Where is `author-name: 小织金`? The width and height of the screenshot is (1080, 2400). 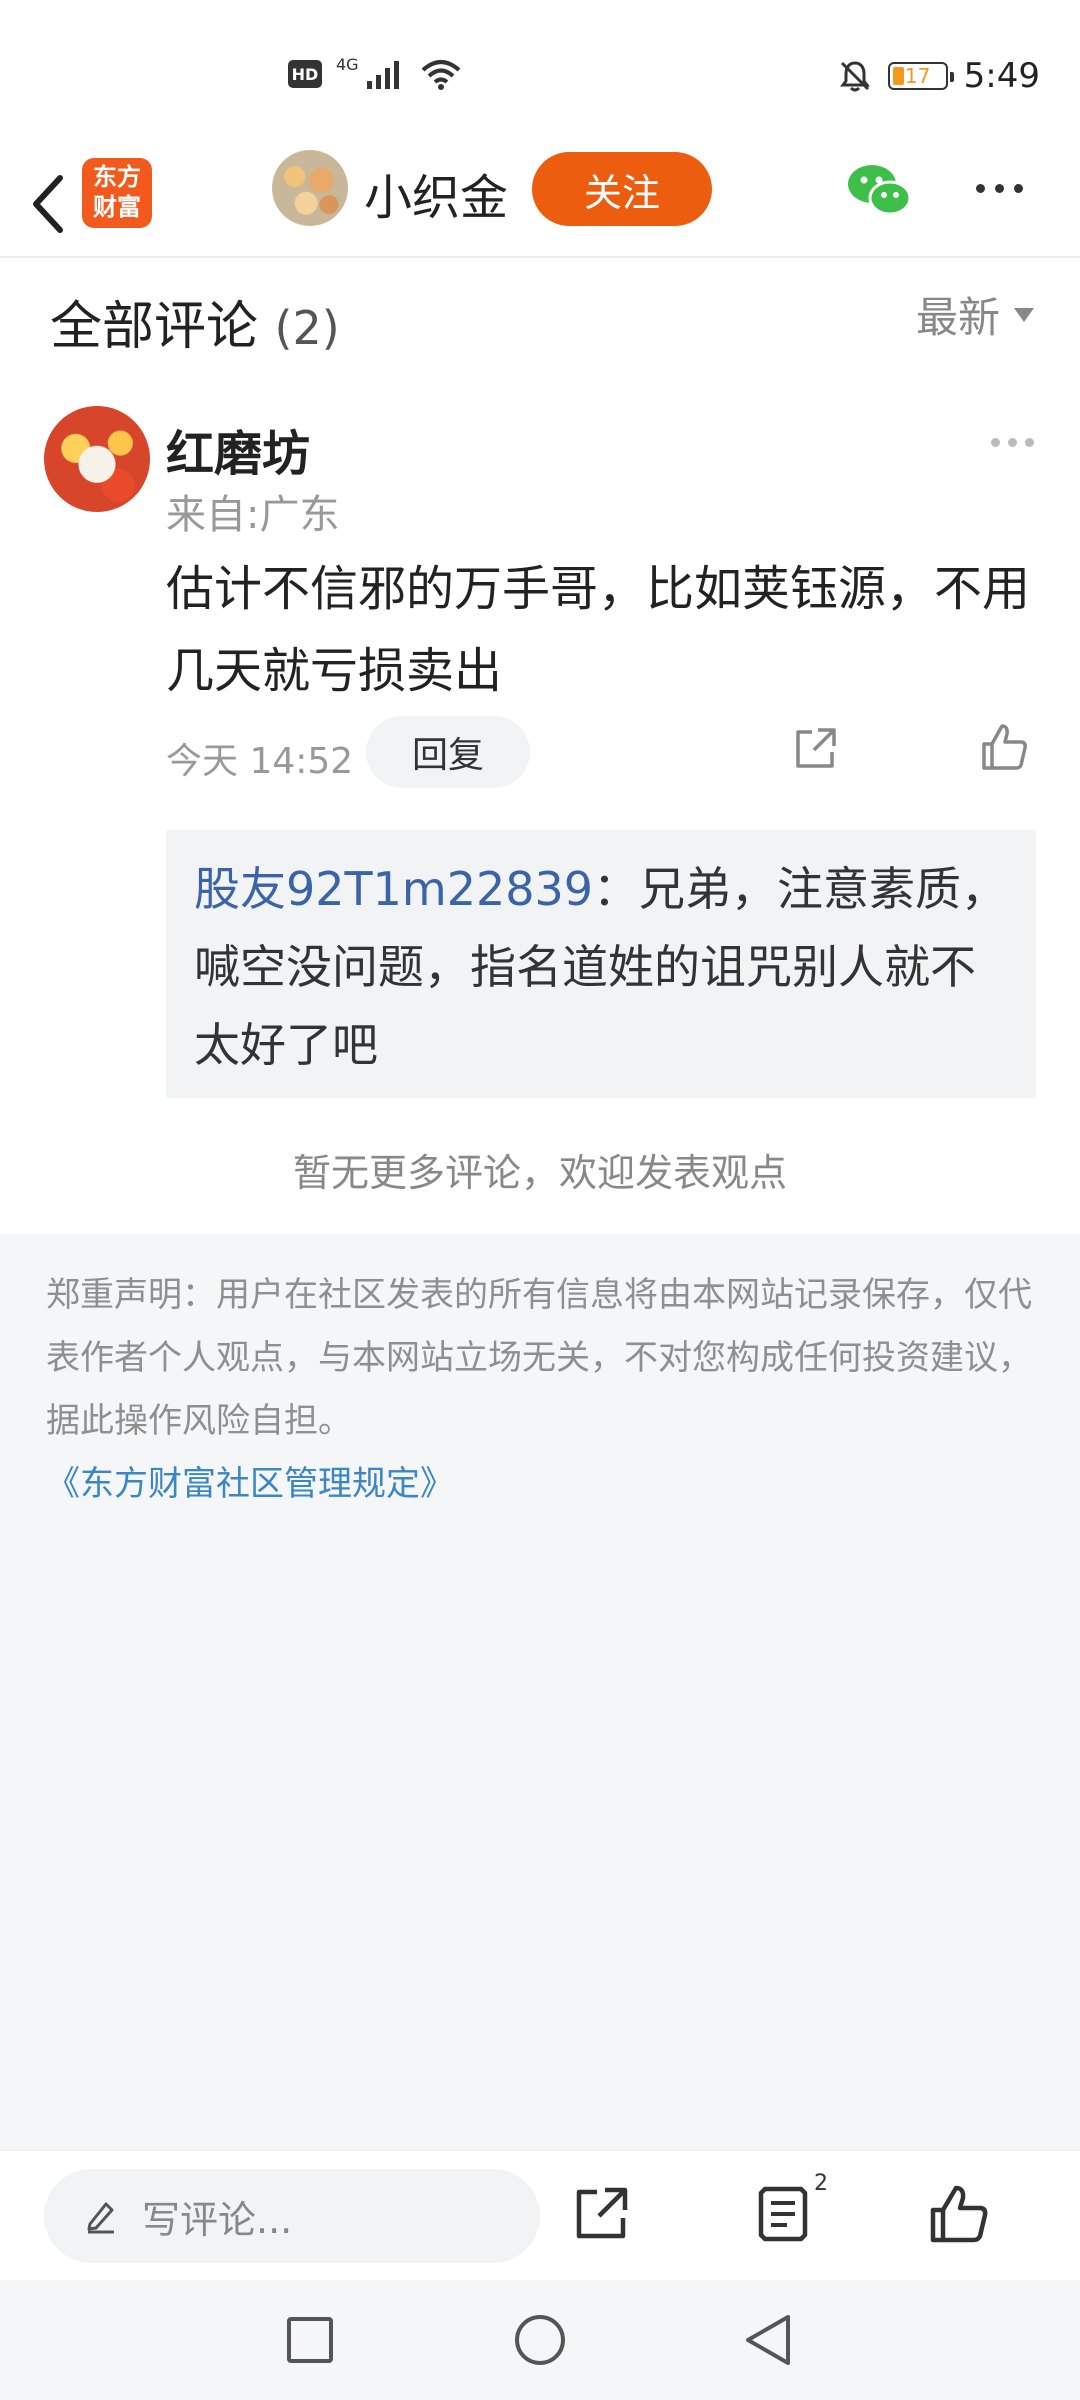 author-name: 小织金 is located at coordinates (436, 193).